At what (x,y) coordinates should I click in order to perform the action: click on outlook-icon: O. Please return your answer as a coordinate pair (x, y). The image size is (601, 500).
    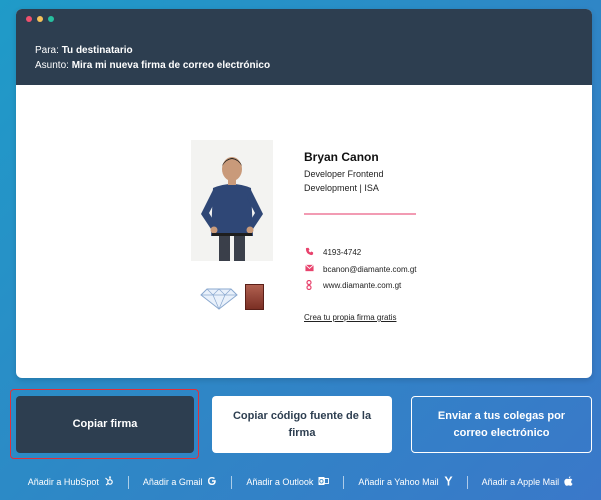
    Looking at the image, I should click on (324, 482).